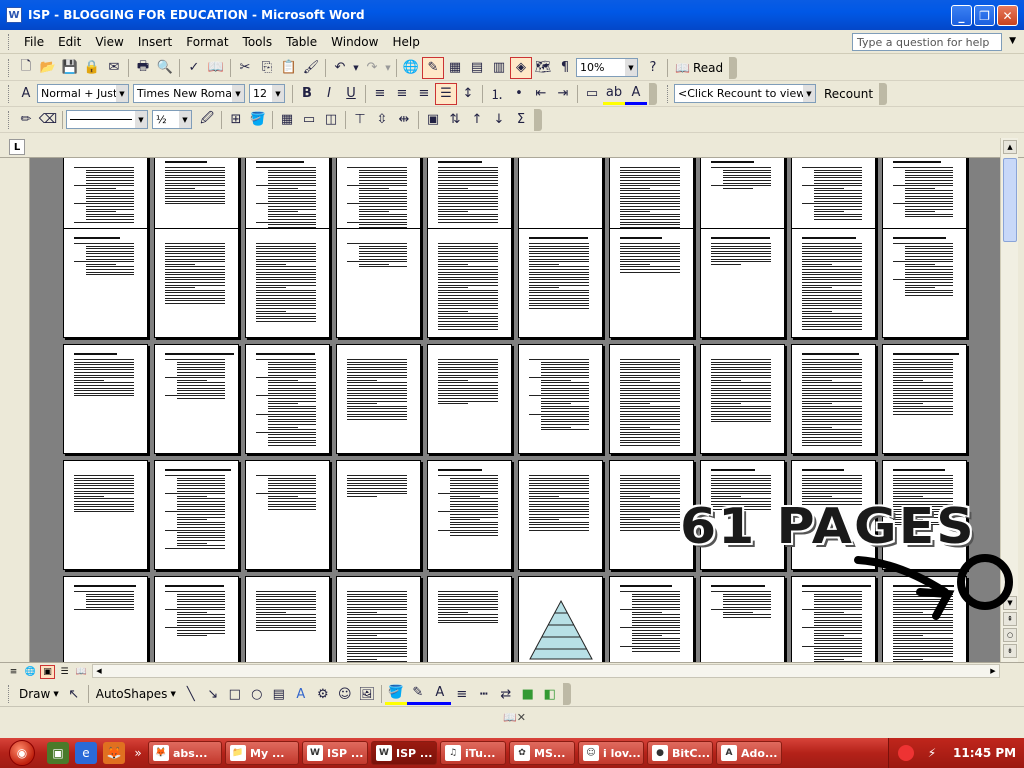  Describe the element at coordinates (932, 753) in the screenshot. I see `tray-network-icon: ⚡` at that location.